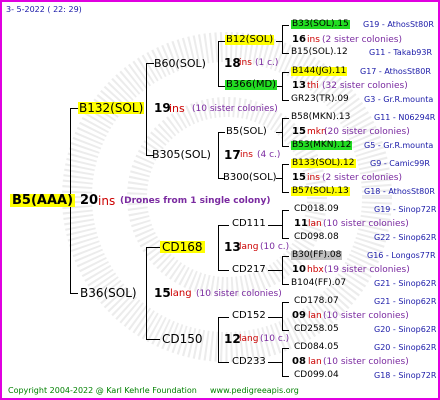 The image size is (440, 400). Describe the element at coordinates (299, 315) in the screenshot. I see `cd152-ins-count: 09` at that location.